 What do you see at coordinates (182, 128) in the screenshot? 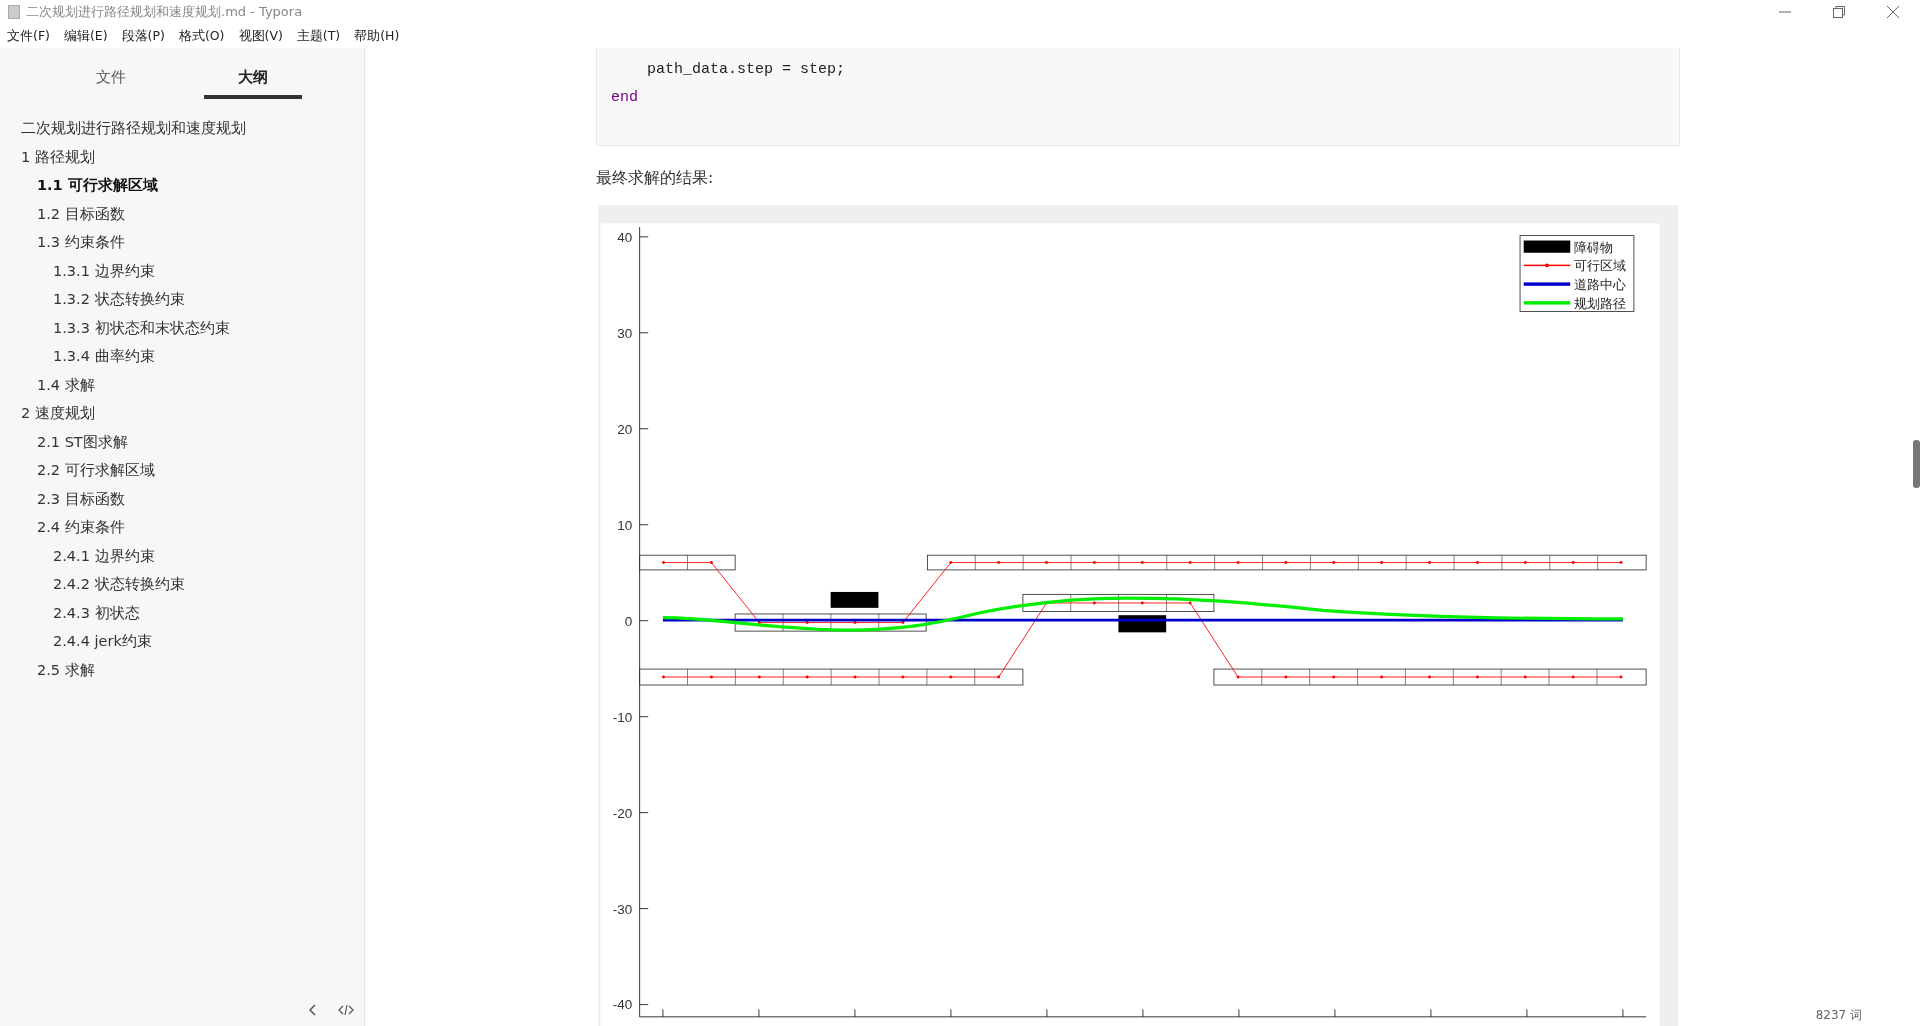
I see `outline-item: 二次规划进行路径规划和速度规划` at bounding box center [182, 128].